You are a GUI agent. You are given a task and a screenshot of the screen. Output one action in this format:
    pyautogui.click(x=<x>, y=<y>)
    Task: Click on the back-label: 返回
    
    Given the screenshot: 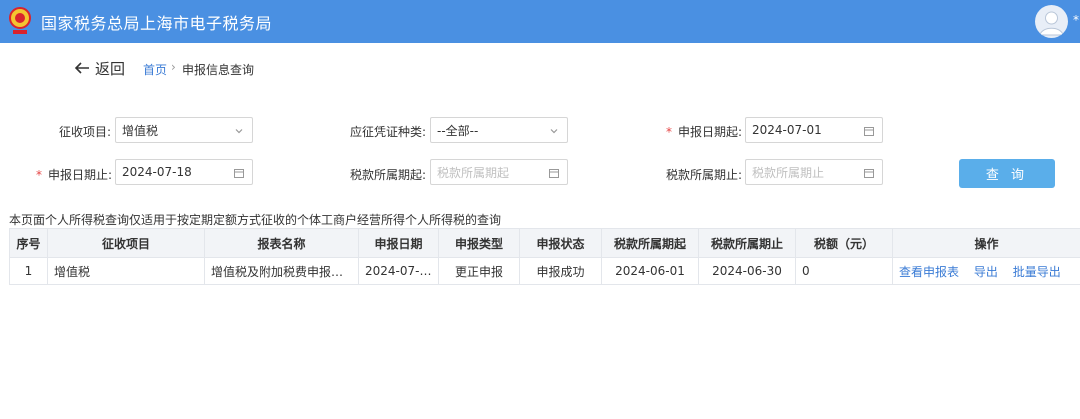 What is the action you would take?
    pyautogui.click(x=110, y=68)
    